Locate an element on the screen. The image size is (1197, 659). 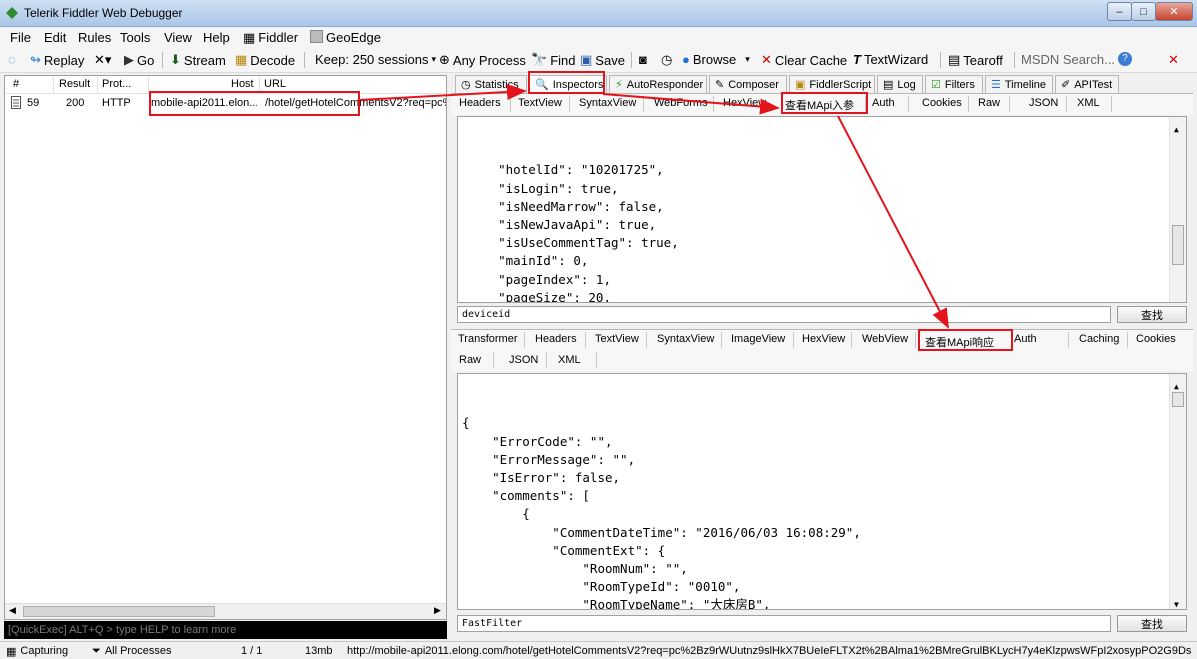
arrow-params-to-response is located at coordinates (893, 222).